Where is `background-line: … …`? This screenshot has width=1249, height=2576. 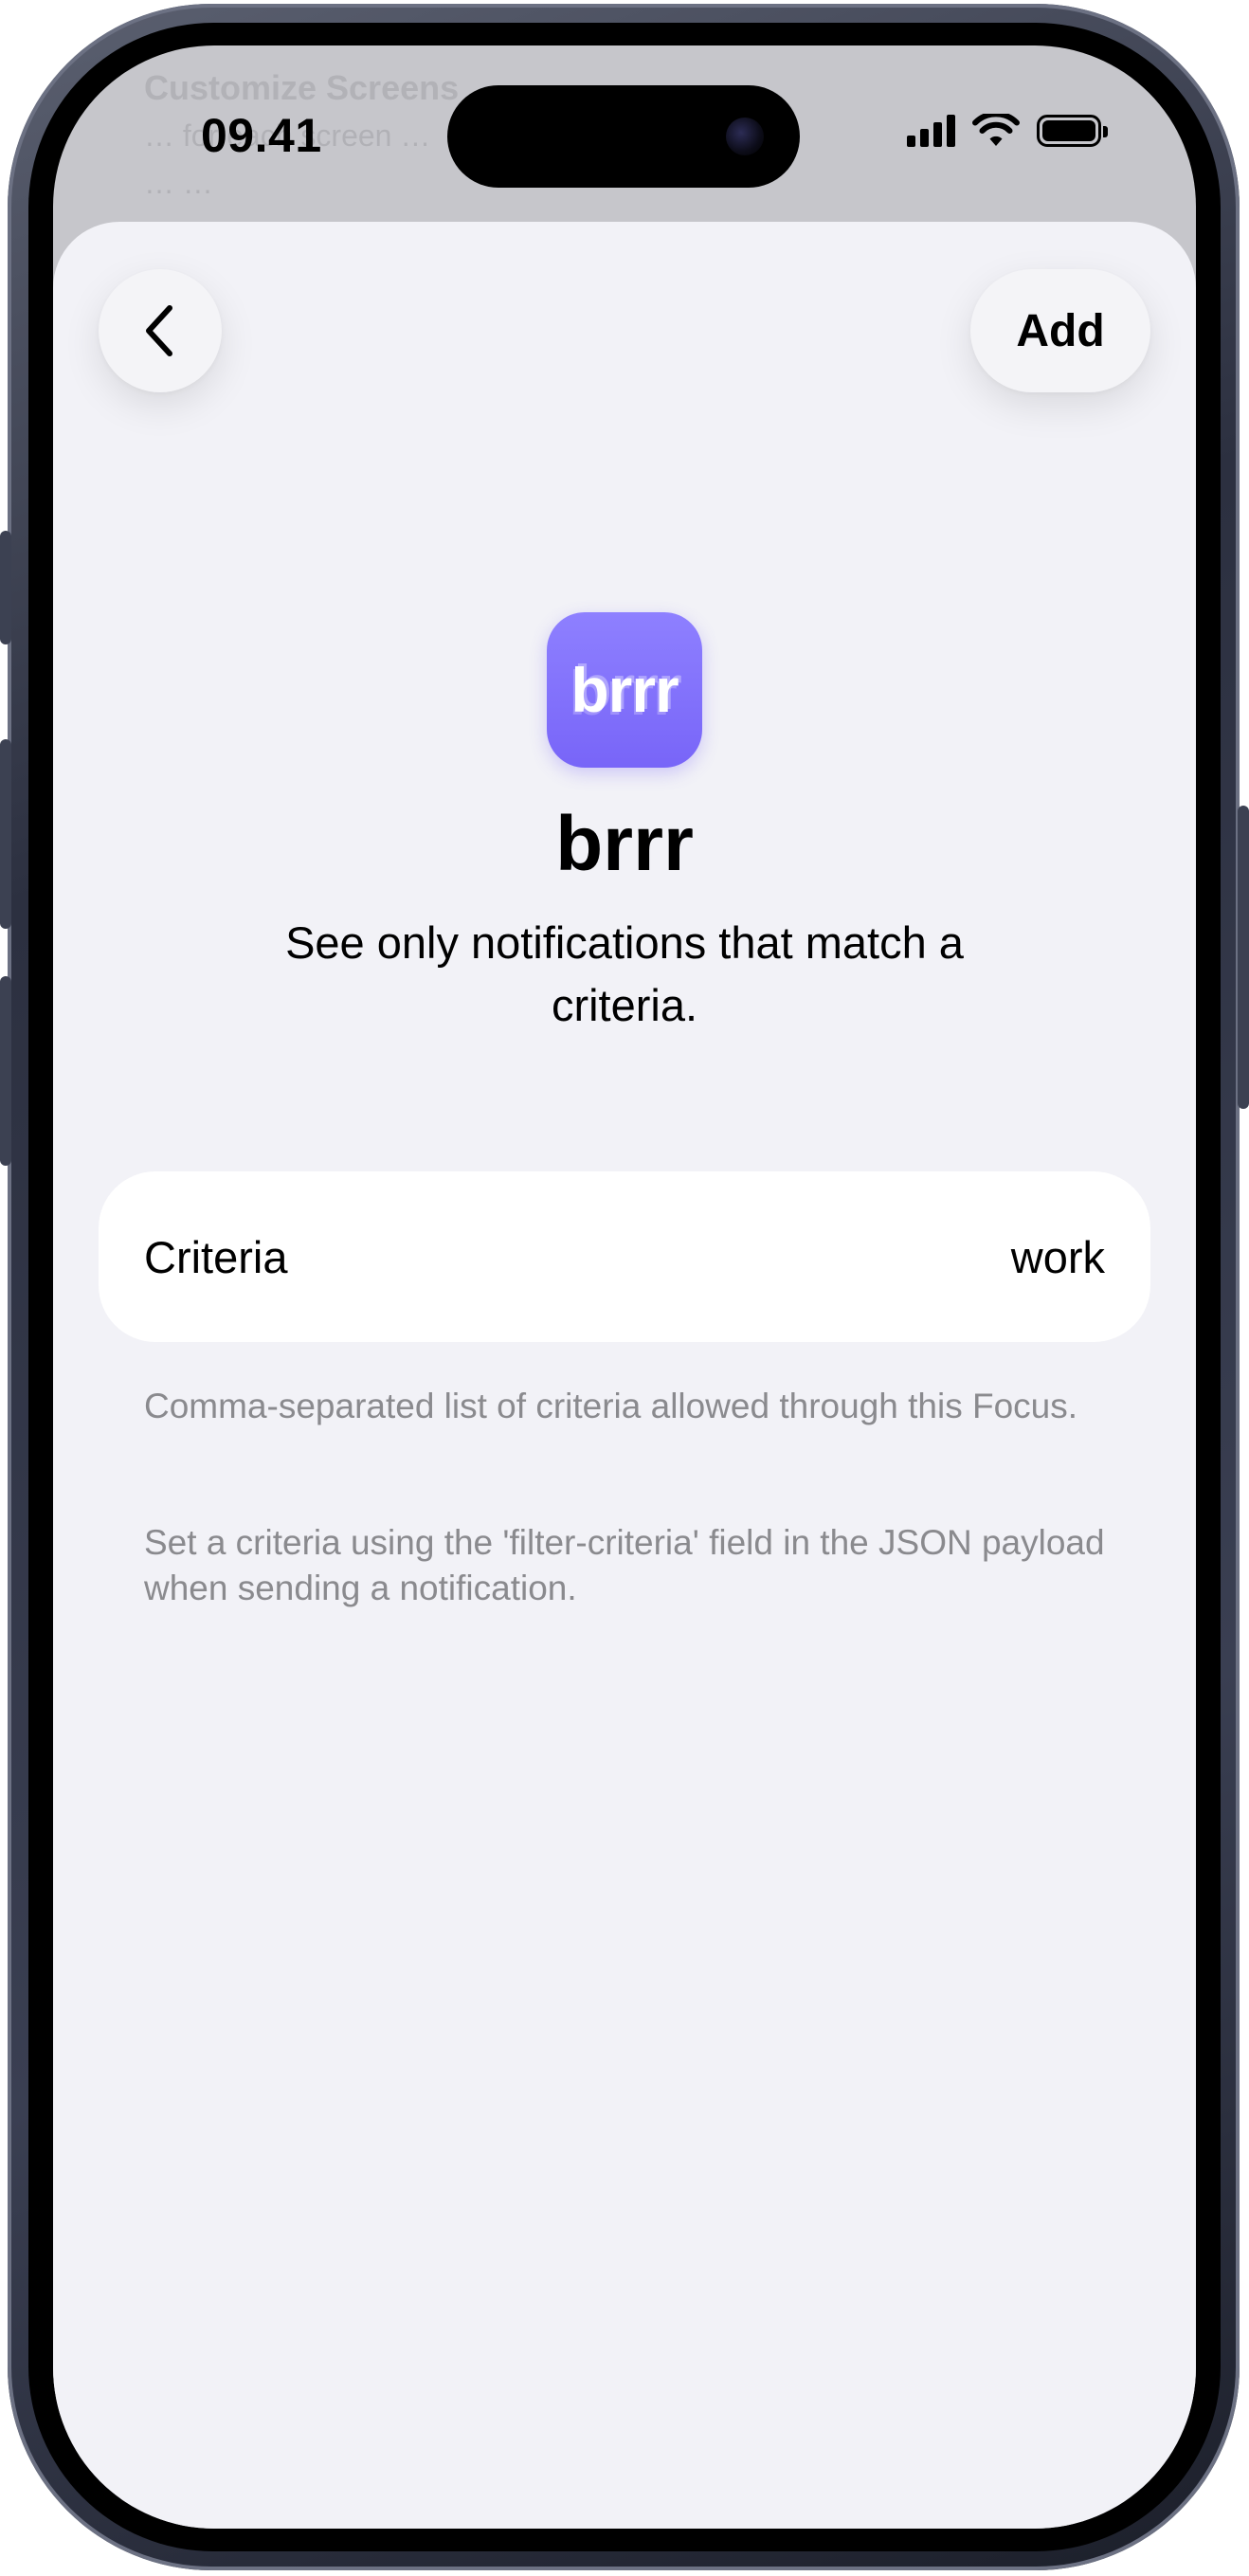 background-line: … … is located at coordinates (178, 183).